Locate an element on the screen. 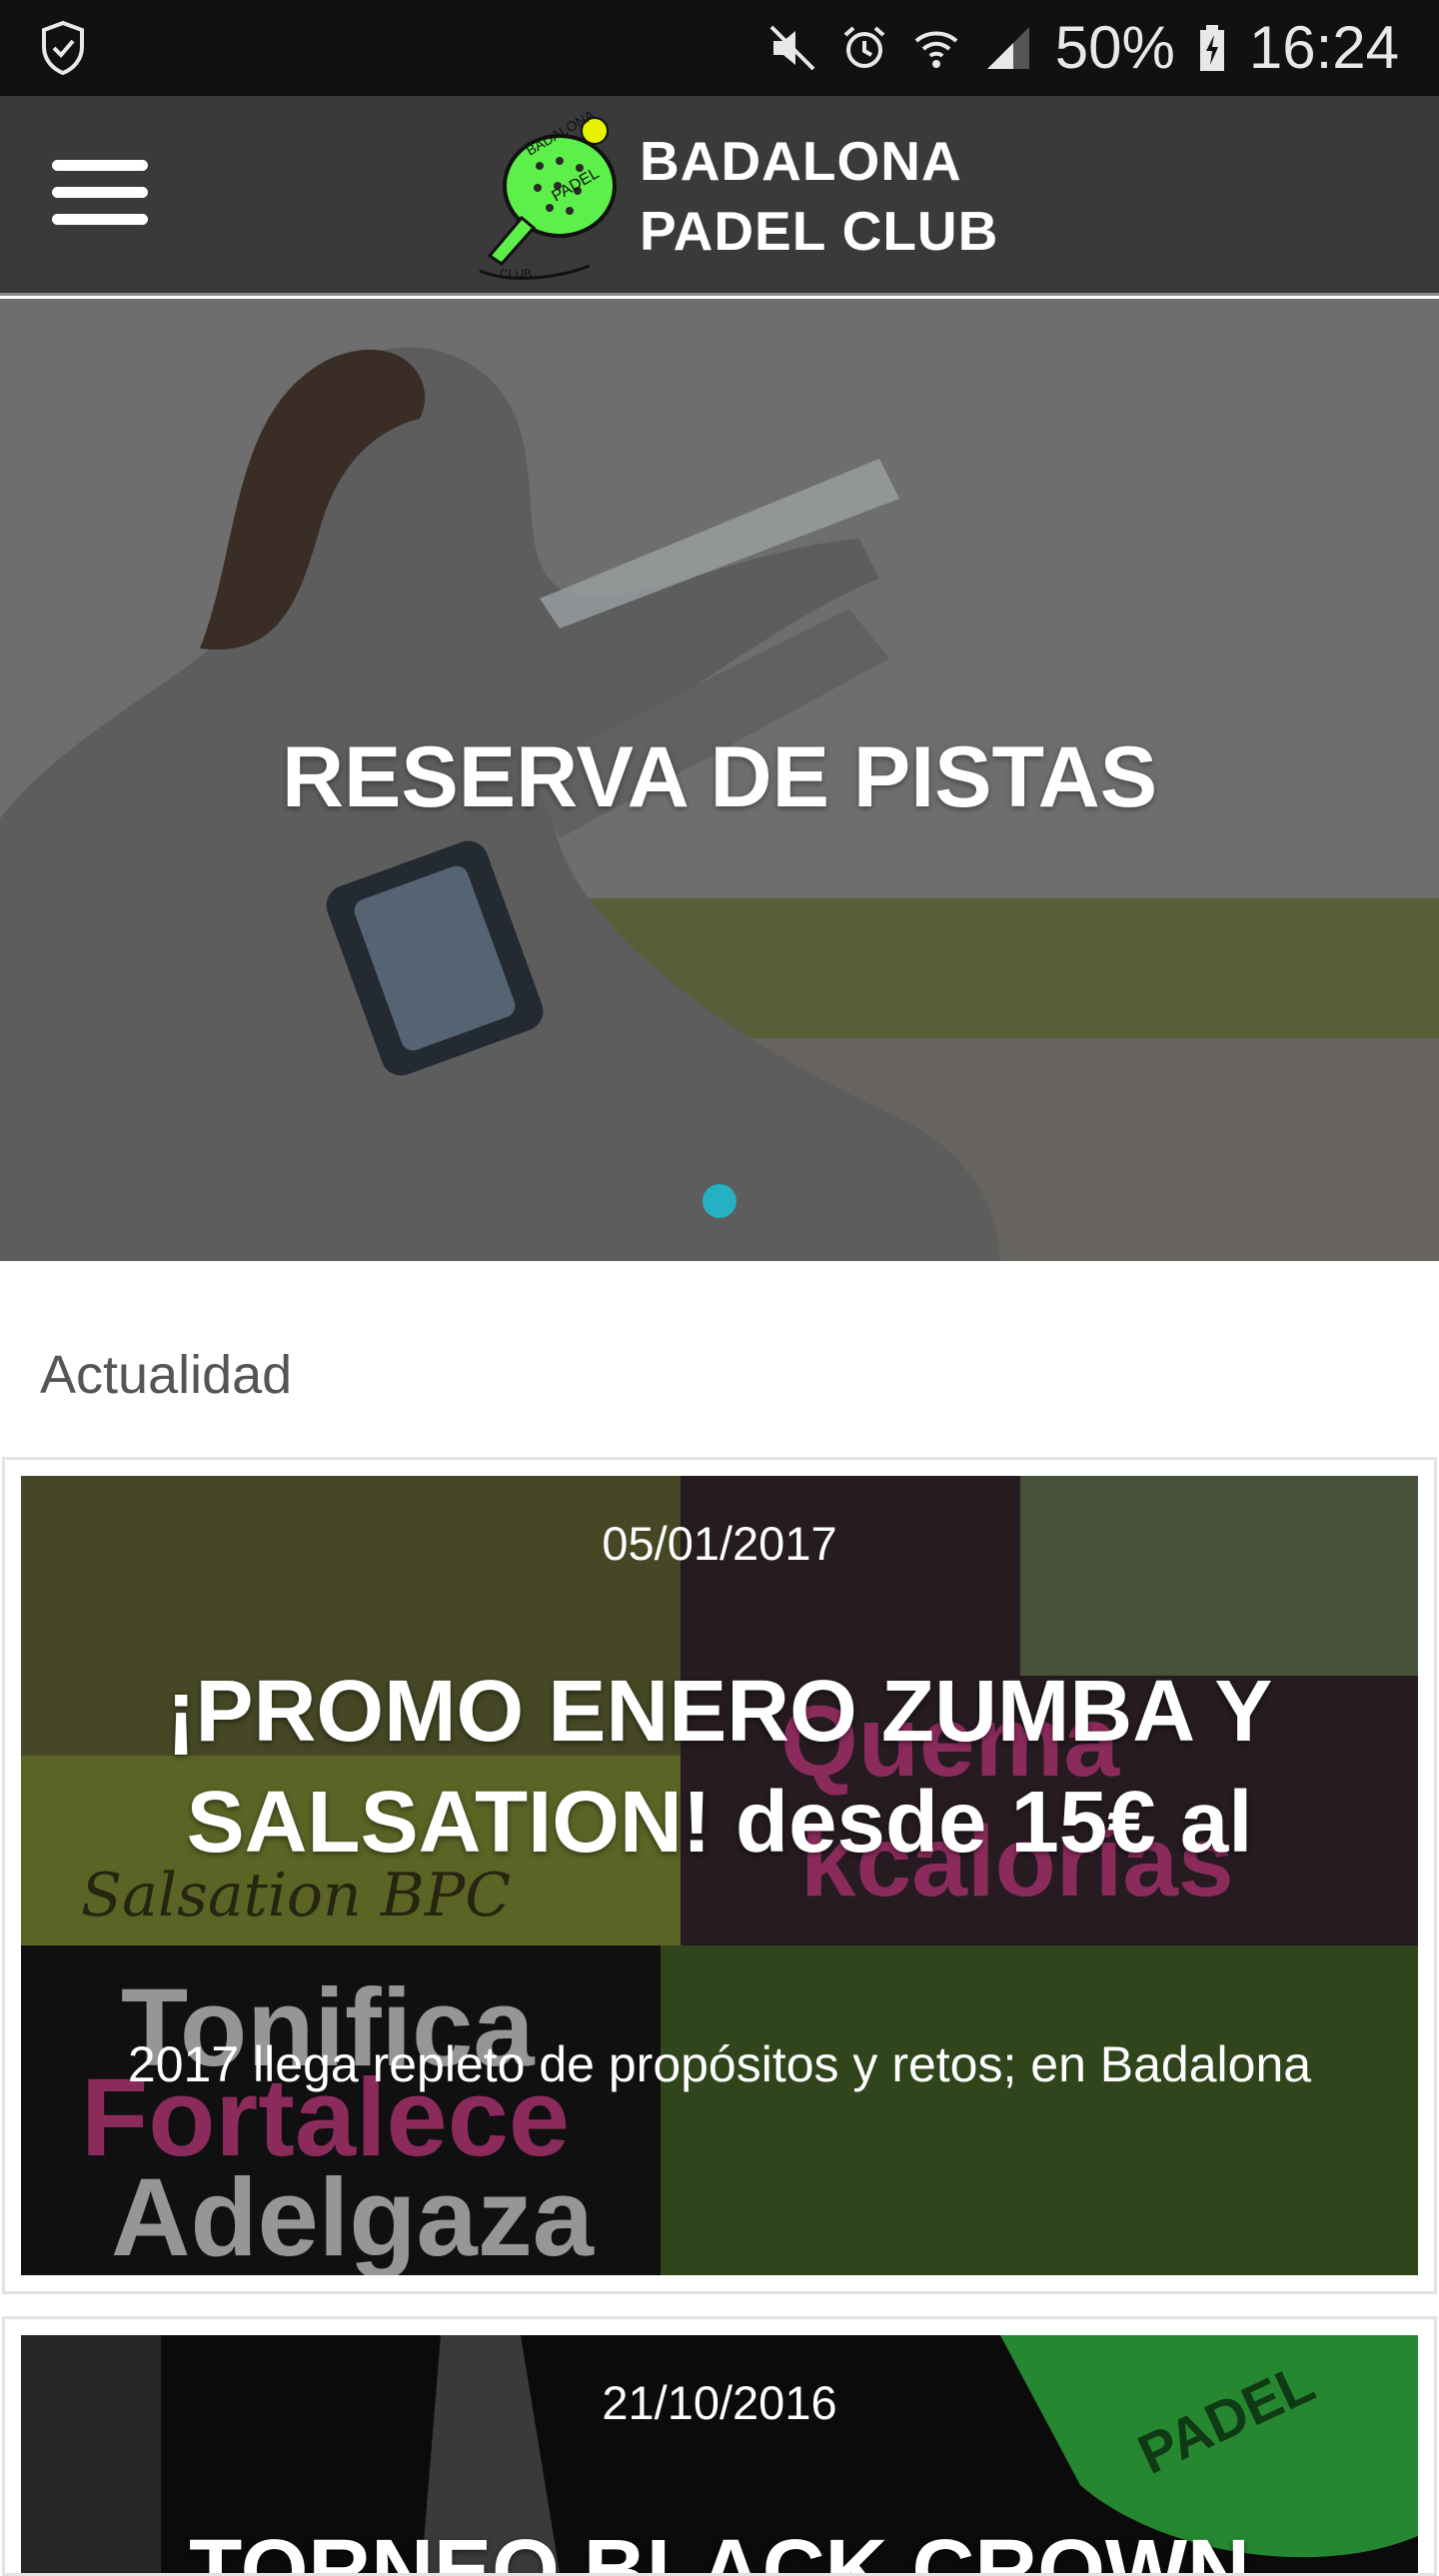 This screenshot has width=1439, height=2576. shield-icon is located at coordinates (63, 48).